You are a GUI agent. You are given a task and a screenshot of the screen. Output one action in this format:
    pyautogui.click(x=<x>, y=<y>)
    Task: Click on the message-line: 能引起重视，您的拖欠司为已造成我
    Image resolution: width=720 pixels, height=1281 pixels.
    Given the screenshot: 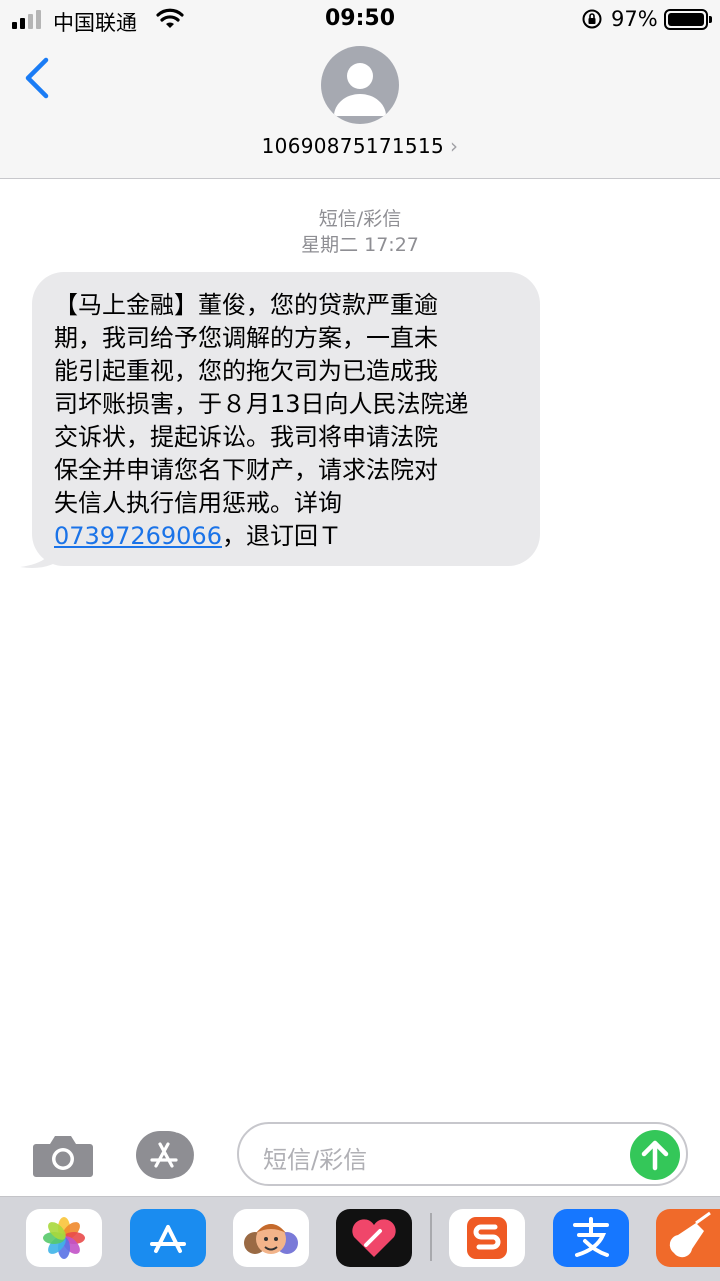 What is the action you would take?
    pyautogui.click(x=246, y=371)
    